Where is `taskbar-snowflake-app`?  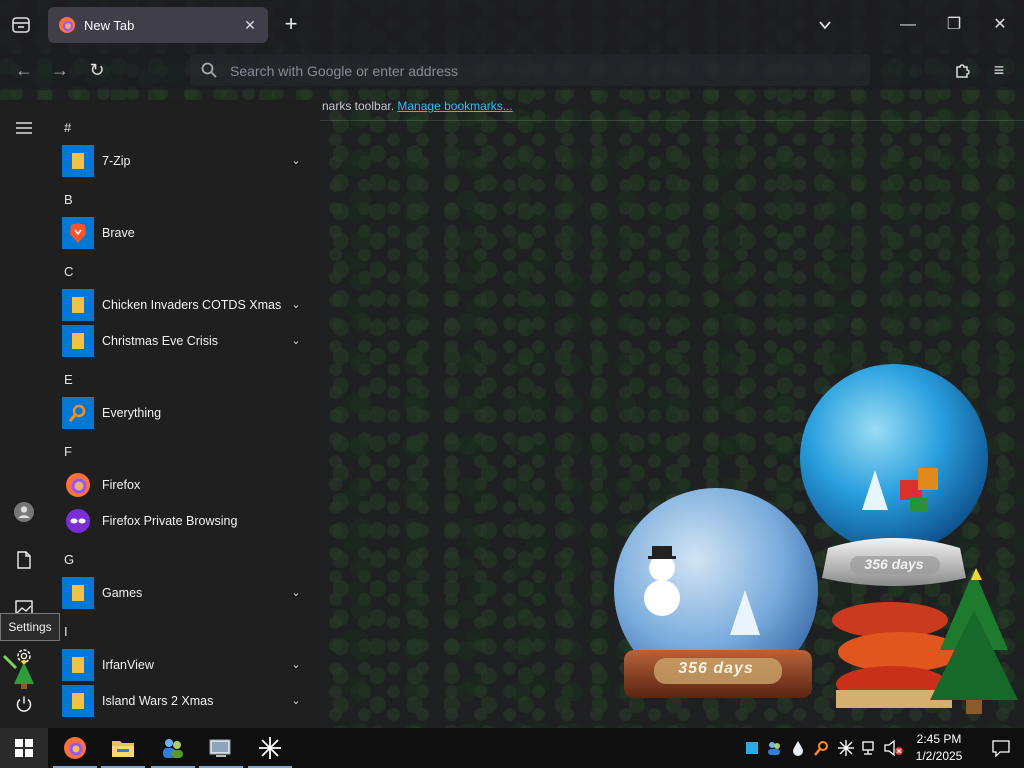
taskbar-snowflake-app is located at coordinates (270, 748).